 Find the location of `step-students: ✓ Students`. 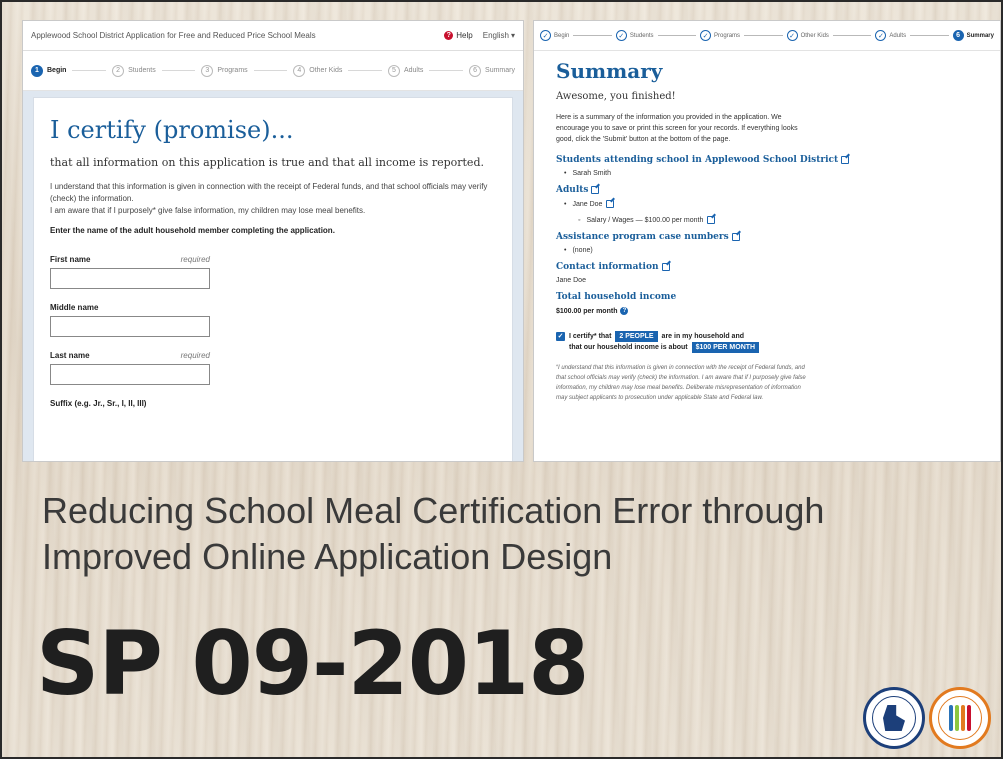

step-students: ✓ Students is located at coordinates (634, 35).